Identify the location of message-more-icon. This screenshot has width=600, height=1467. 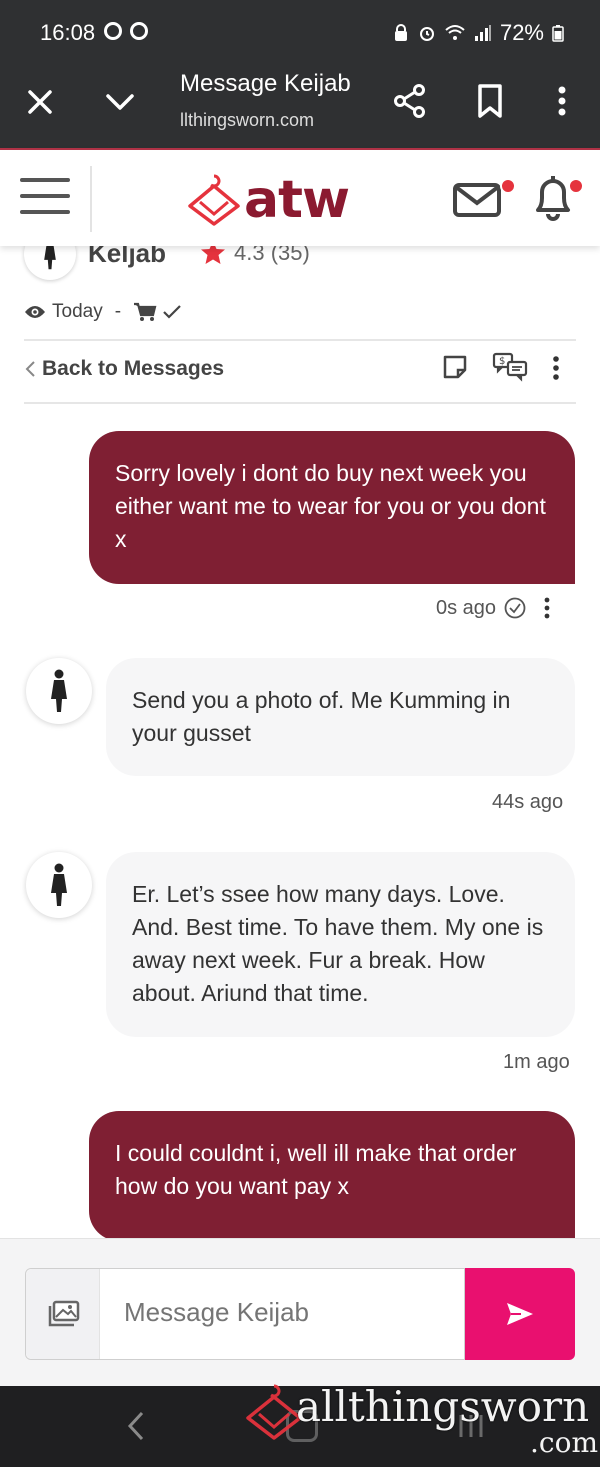
(547, 608).